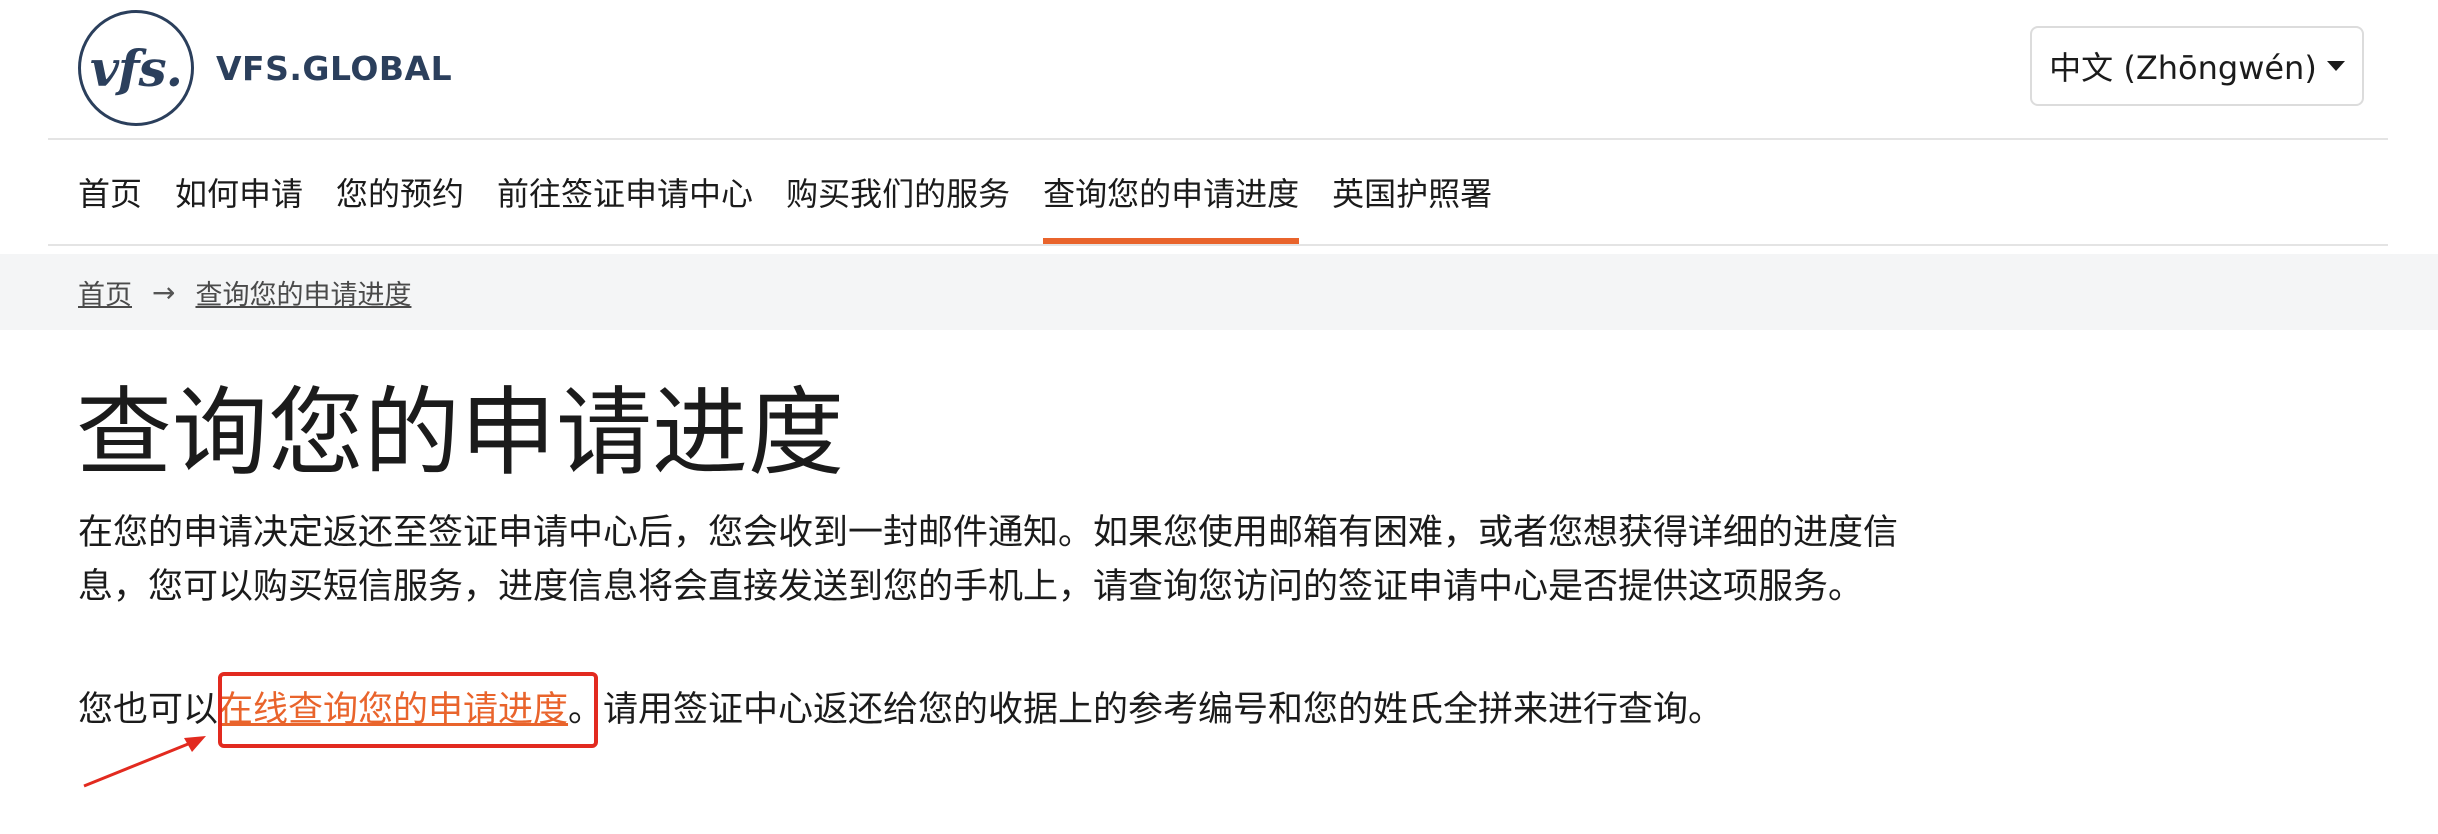 The height and width of the screenshot is (834, 2438). Describe the element at coordinates (1218, 245) in the screenshot. I see `nav-divider` at that location.